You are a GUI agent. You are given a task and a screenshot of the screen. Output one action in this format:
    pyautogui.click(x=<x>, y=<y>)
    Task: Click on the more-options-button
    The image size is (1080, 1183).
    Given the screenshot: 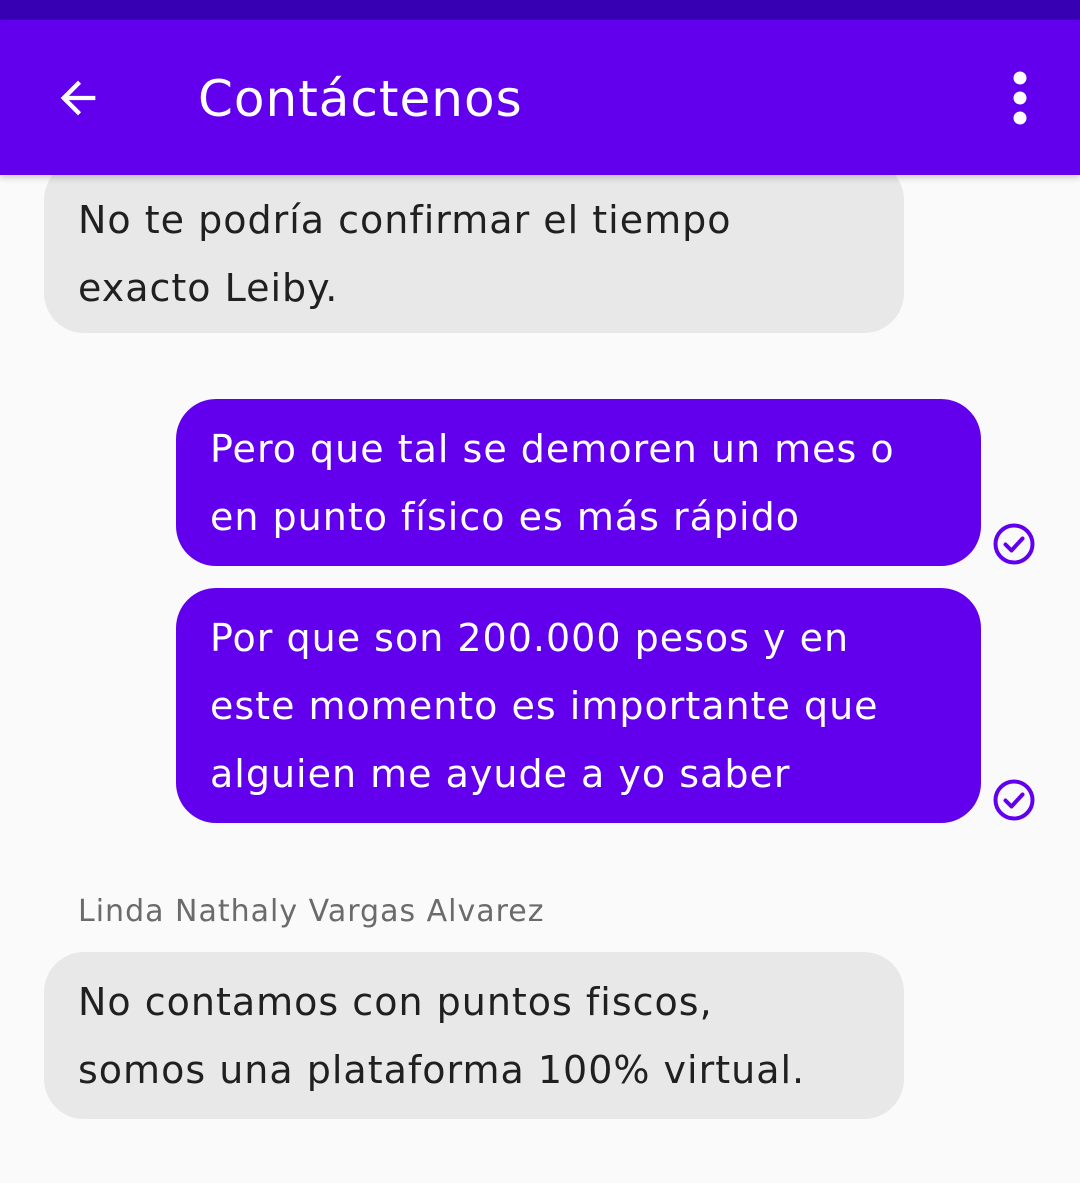 What is the action you would take?
    pyautogui.click(x=1020, y=98)
    